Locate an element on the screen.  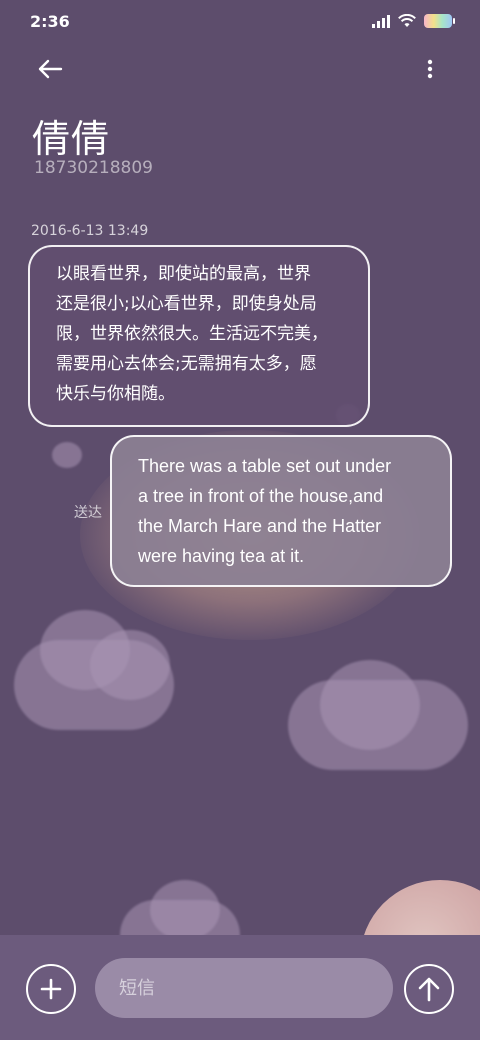
arrow-left-icon is located at coordinates (50, 69).